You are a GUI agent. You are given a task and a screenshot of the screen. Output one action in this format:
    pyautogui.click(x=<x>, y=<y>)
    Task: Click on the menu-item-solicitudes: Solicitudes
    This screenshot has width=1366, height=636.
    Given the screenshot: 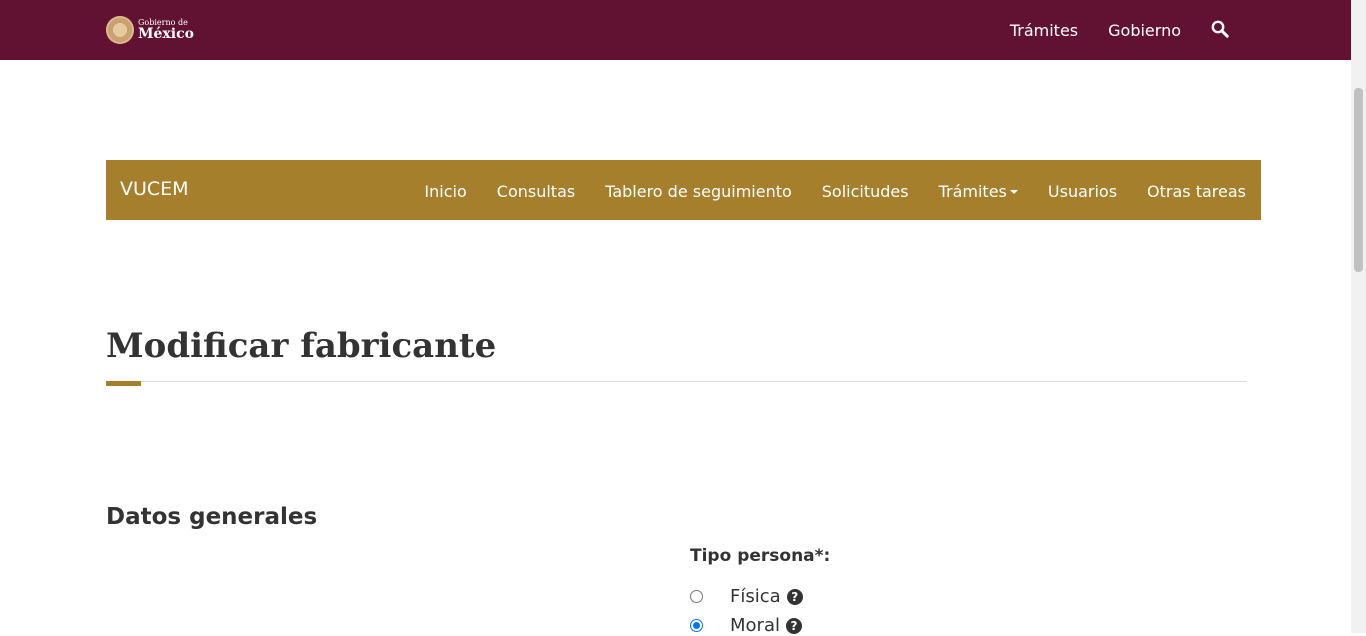 What is the action you would take?
    pyautogui.click(x=865, y=191)
    